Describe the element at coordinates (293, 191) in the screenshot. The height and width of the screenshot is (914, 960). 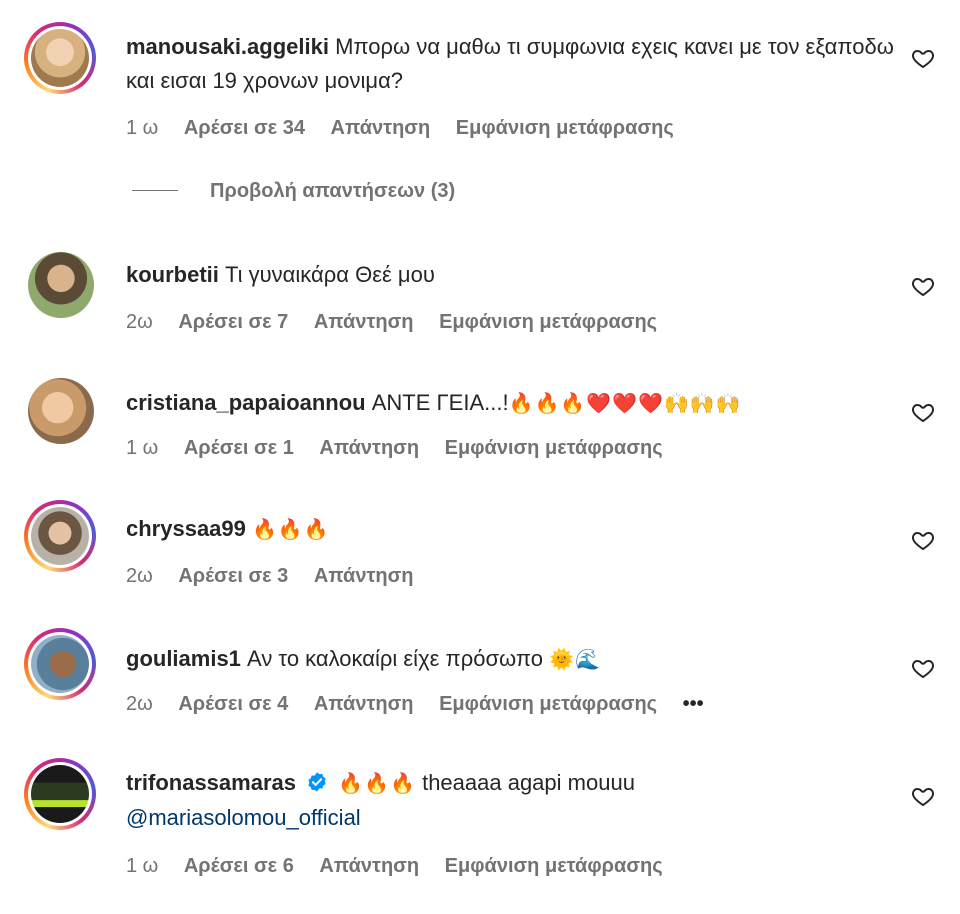
I see `view-replies-button: Προβολή απαντήσεων (3)` at that location.